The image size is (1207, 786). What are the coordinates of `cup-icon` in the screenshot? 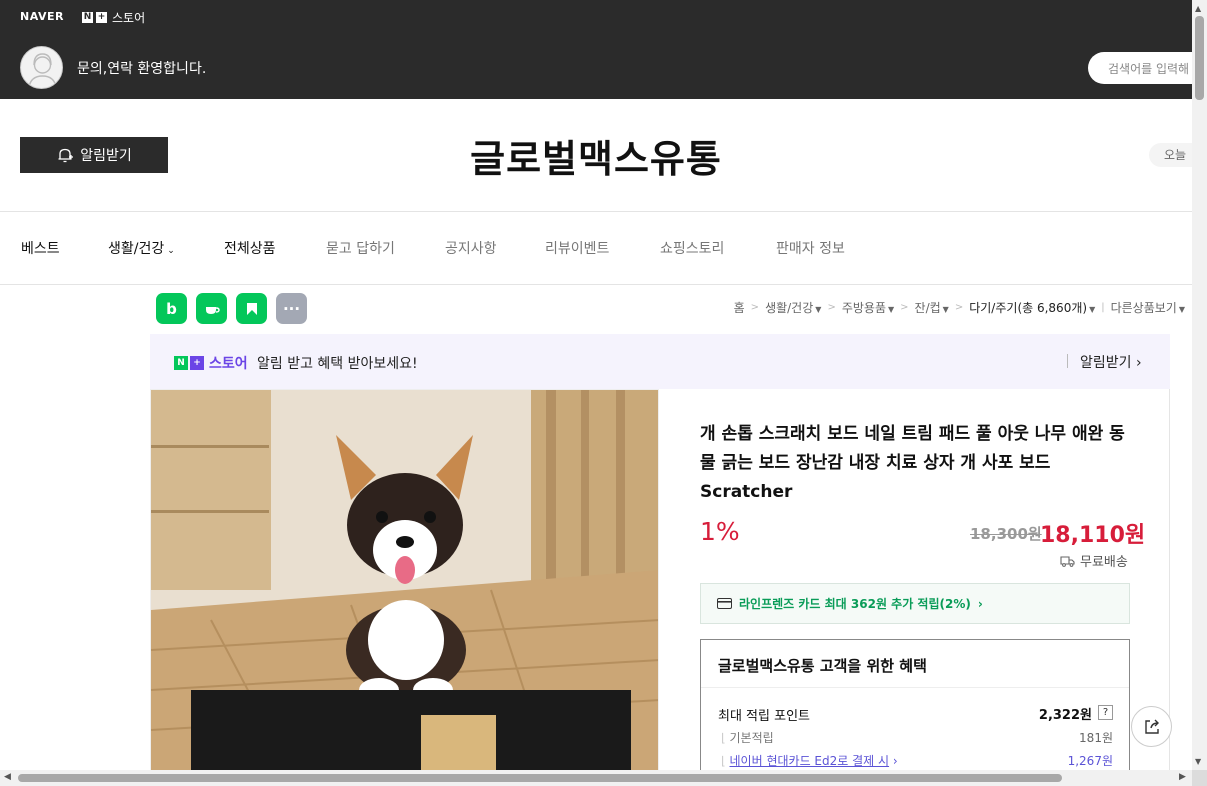 It's located at (212, 310).